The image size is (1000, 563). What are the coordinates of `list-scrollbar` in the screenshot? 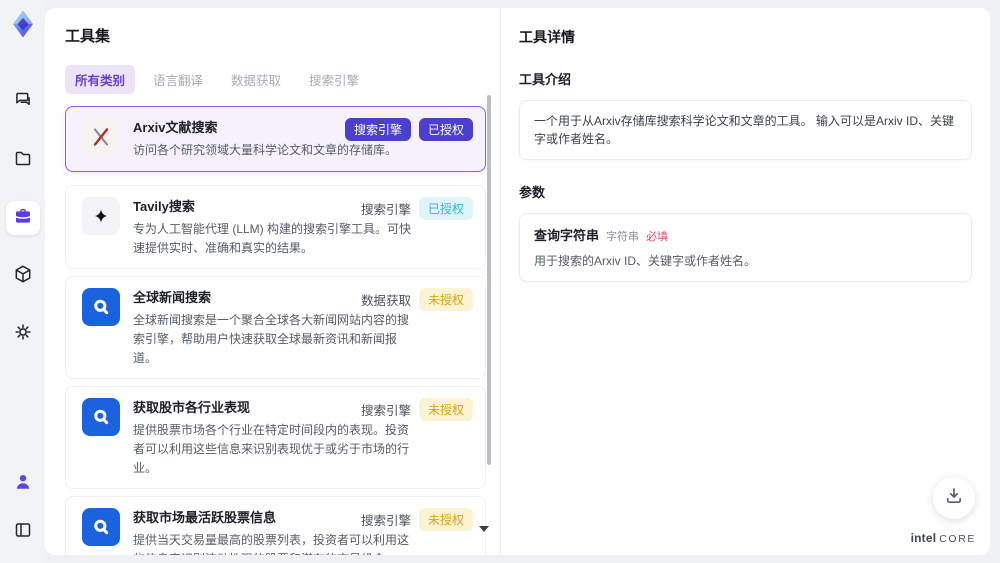 It's located at (489, 315).